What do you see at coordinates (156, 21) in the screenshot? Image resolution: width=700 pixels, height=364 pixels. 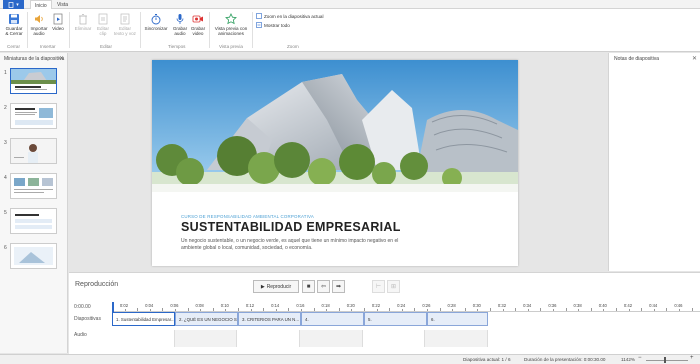 I see `sync-button: Sincronizar` at bounding box center [156, 21].